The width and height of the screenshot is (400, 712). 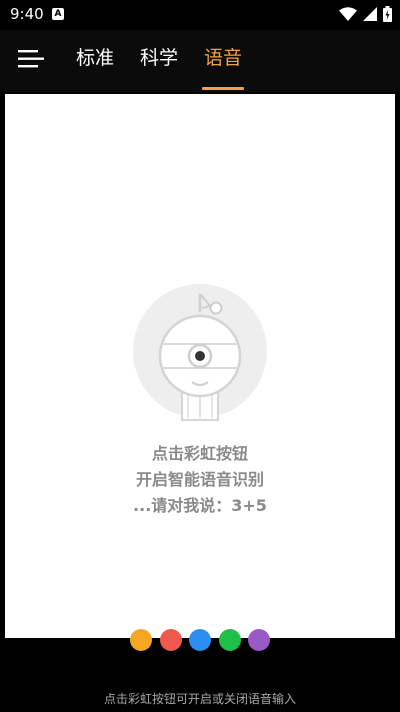 What do you see at coordinates (199, 453) in the screenshot?
I see `voice-prompt-line-1: 点击彩虹按钮` at bounding box center [199, 453].